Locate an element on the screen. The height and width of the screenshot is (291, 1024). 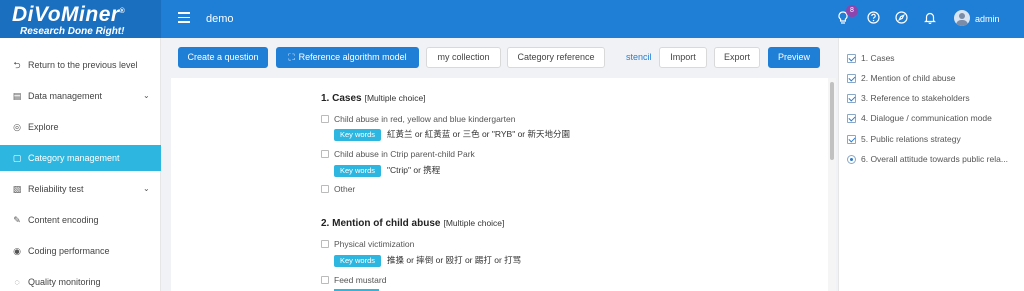
outline-item-label: 5. Public relations strategy is located at coordinates (911, 139).